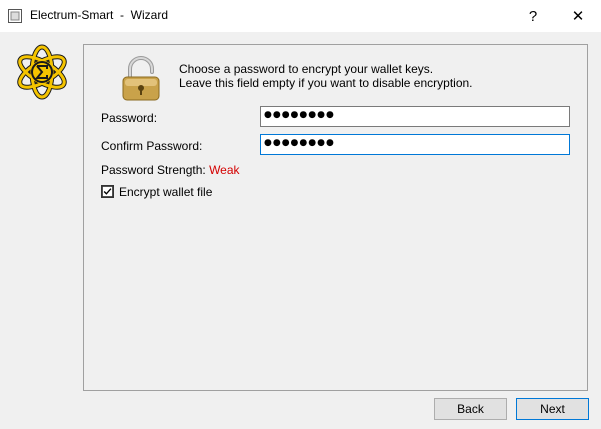 This screenshot has width=601, height=429. Describe the element at coordinates (99, 15) in the screenshot. I see `window-title: Electrum-Smart - Wizard` at that location.